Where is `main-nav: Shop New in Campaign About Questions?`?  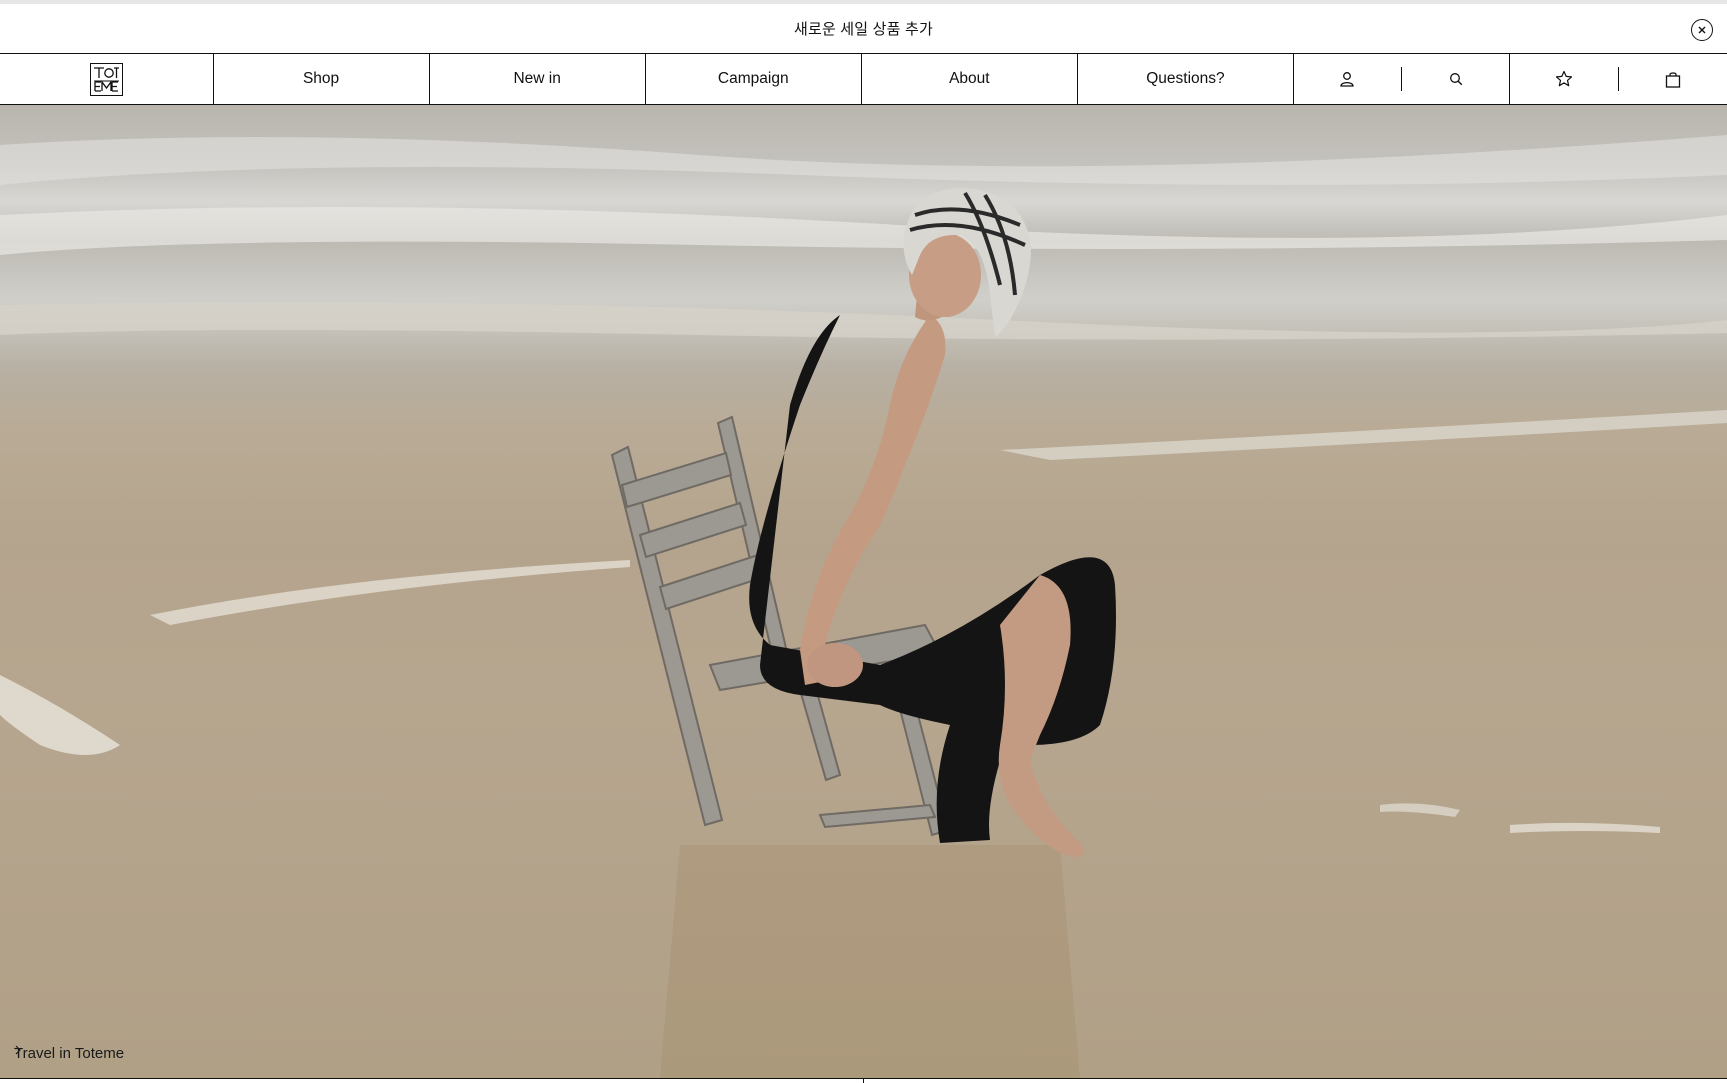
main-nav: Shop New in Campaign About Questions? is located at coordinates (863, 79).